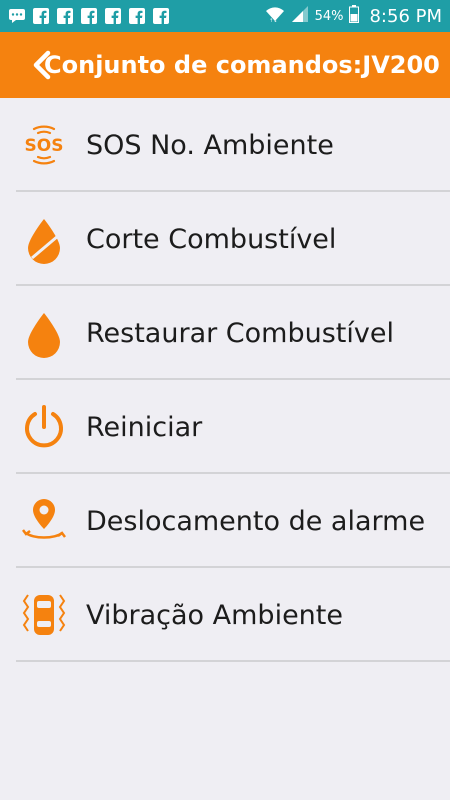  Describe the element at coordinates (240, 333) in the screenshot. I see `command-label: Restaurar Combustível` at that location.